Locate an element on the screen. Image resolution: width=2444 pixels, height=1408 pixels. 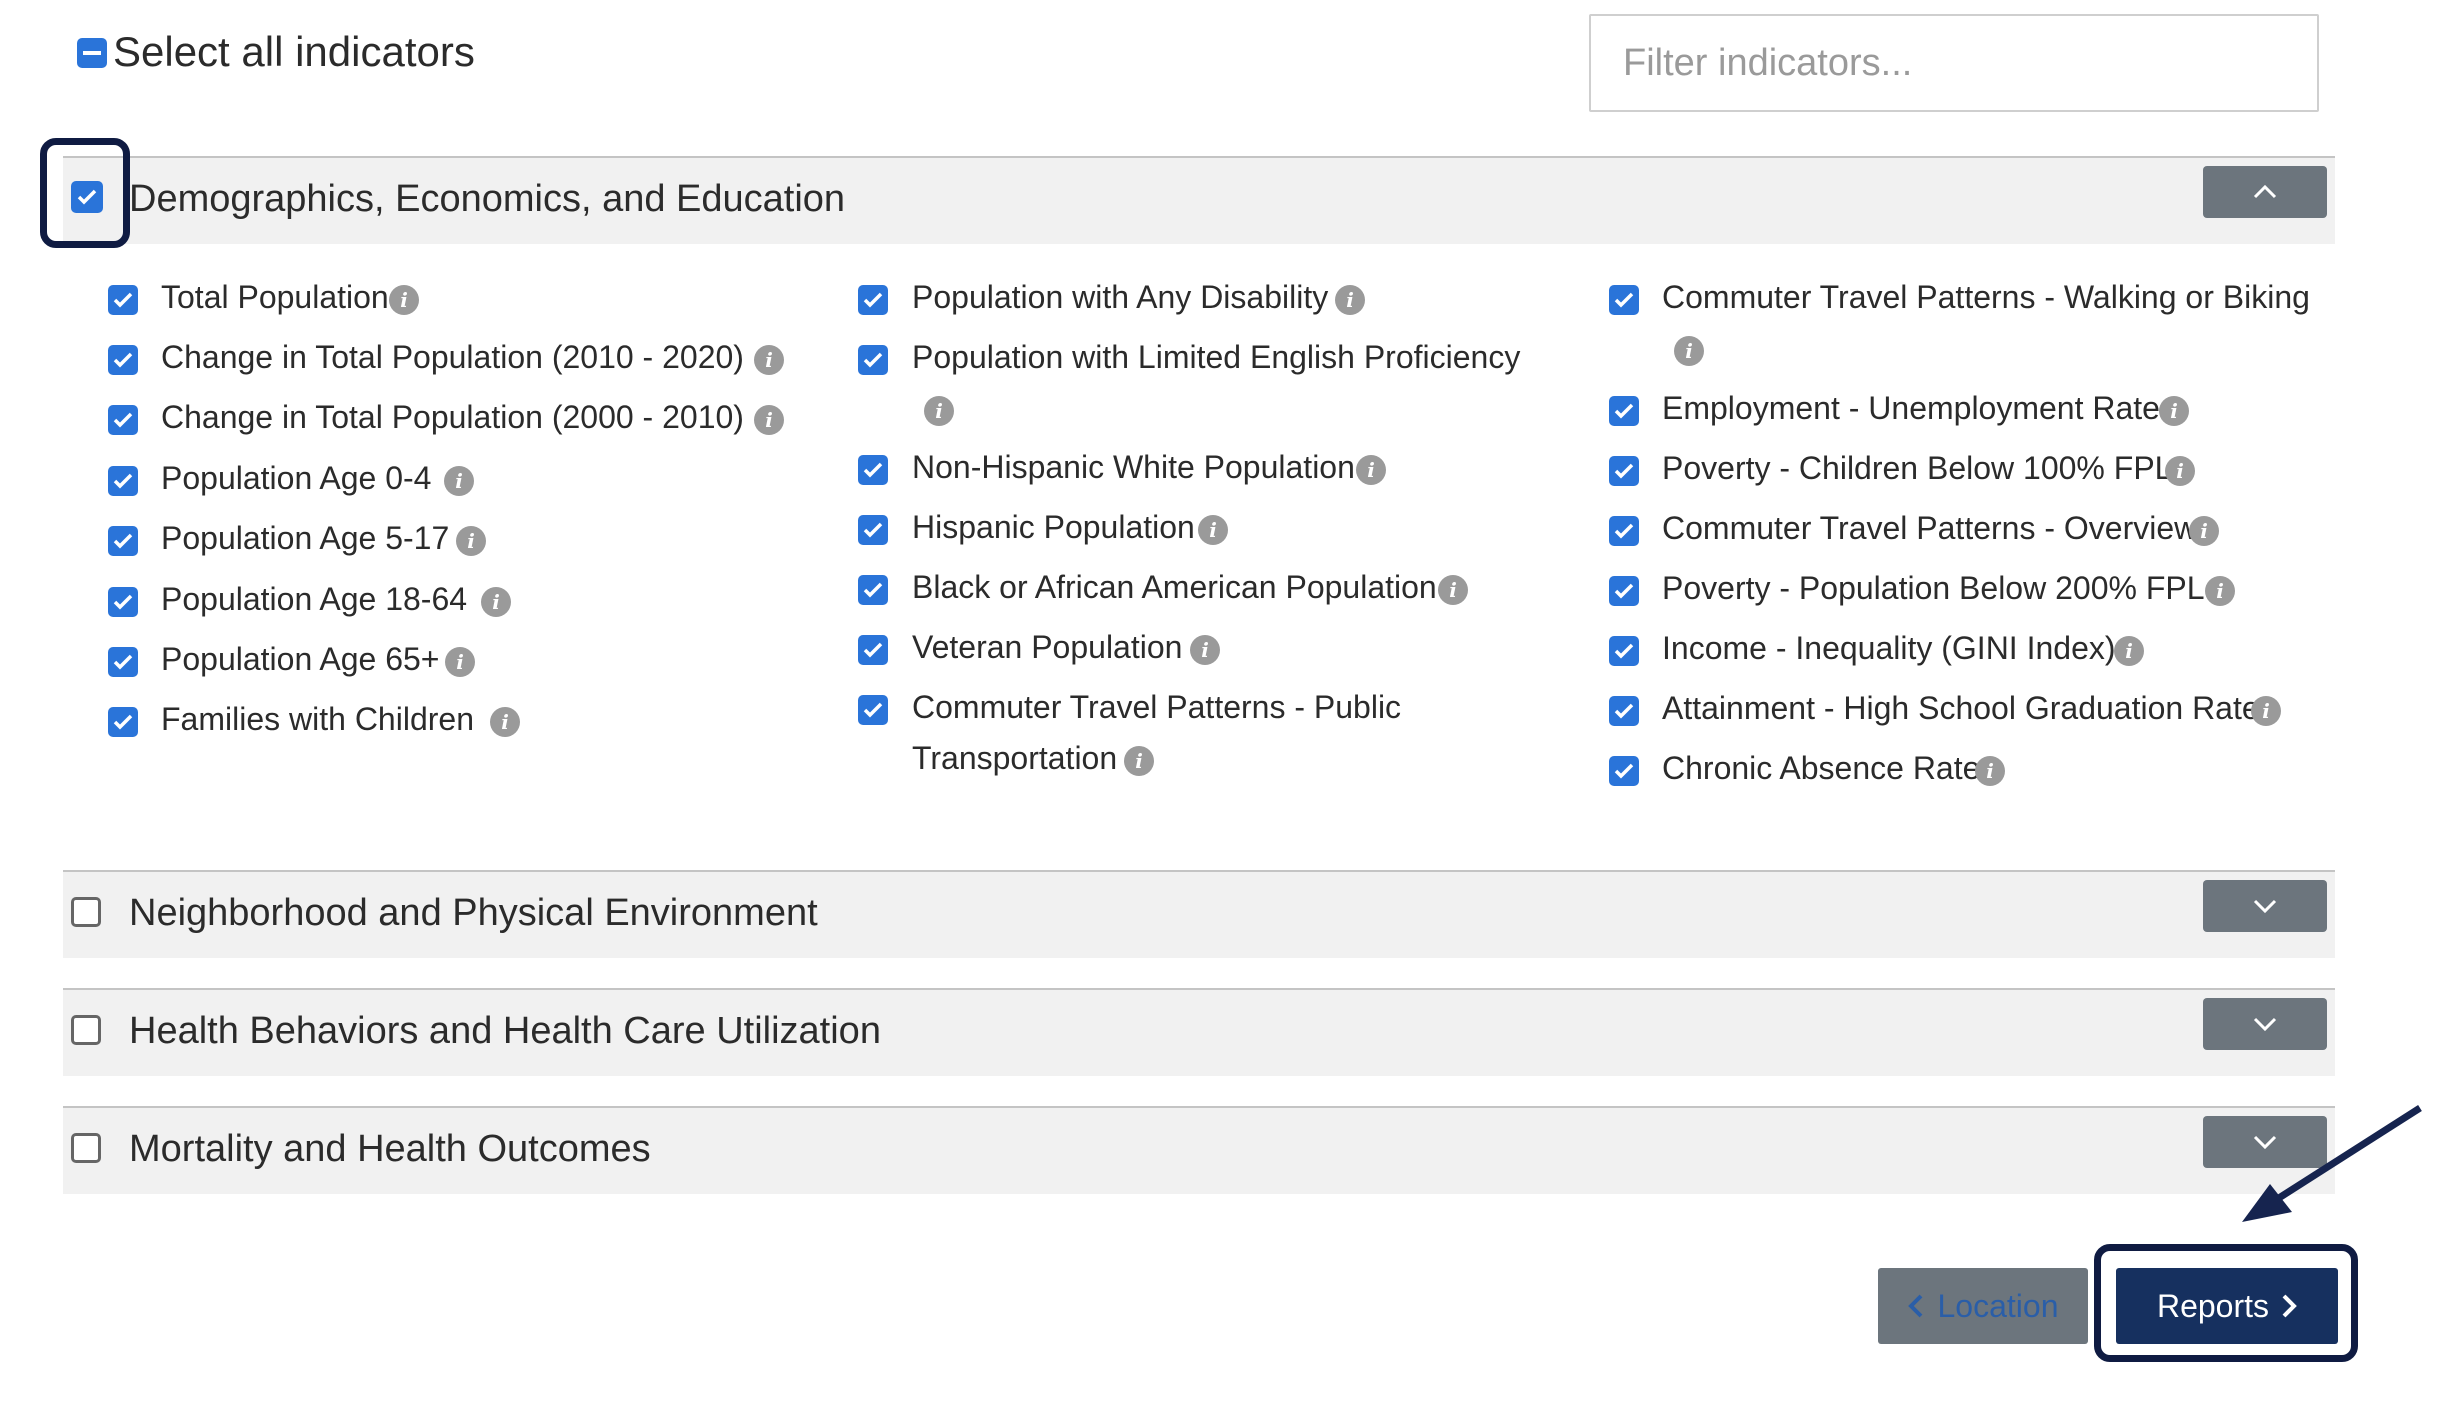
indicator-label: Employment - Unemployment Rate is located at coordinates (1911, 408).